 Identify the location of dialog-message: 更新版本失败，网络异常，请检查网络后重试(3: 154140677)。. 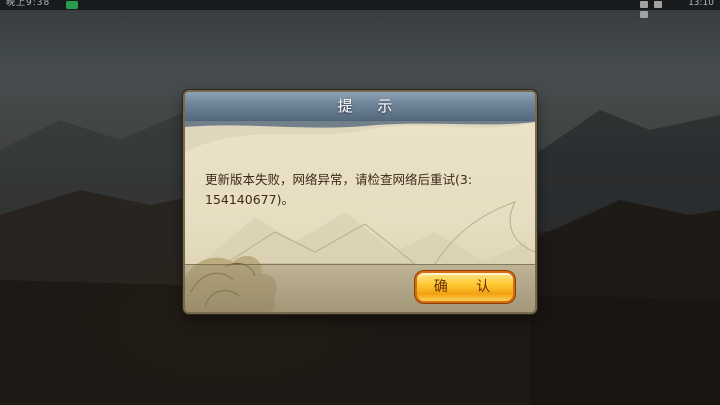
(365, 190).